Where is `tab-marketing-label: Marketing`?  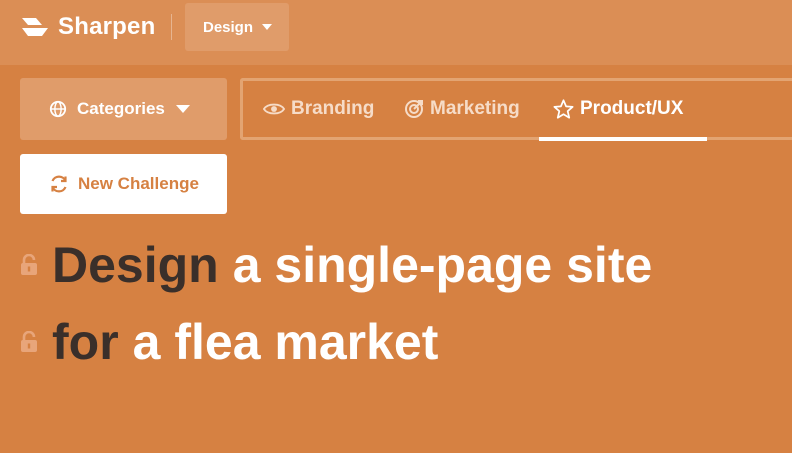
tab-marketing-label: Marketing is located at coordinates (475, 108).